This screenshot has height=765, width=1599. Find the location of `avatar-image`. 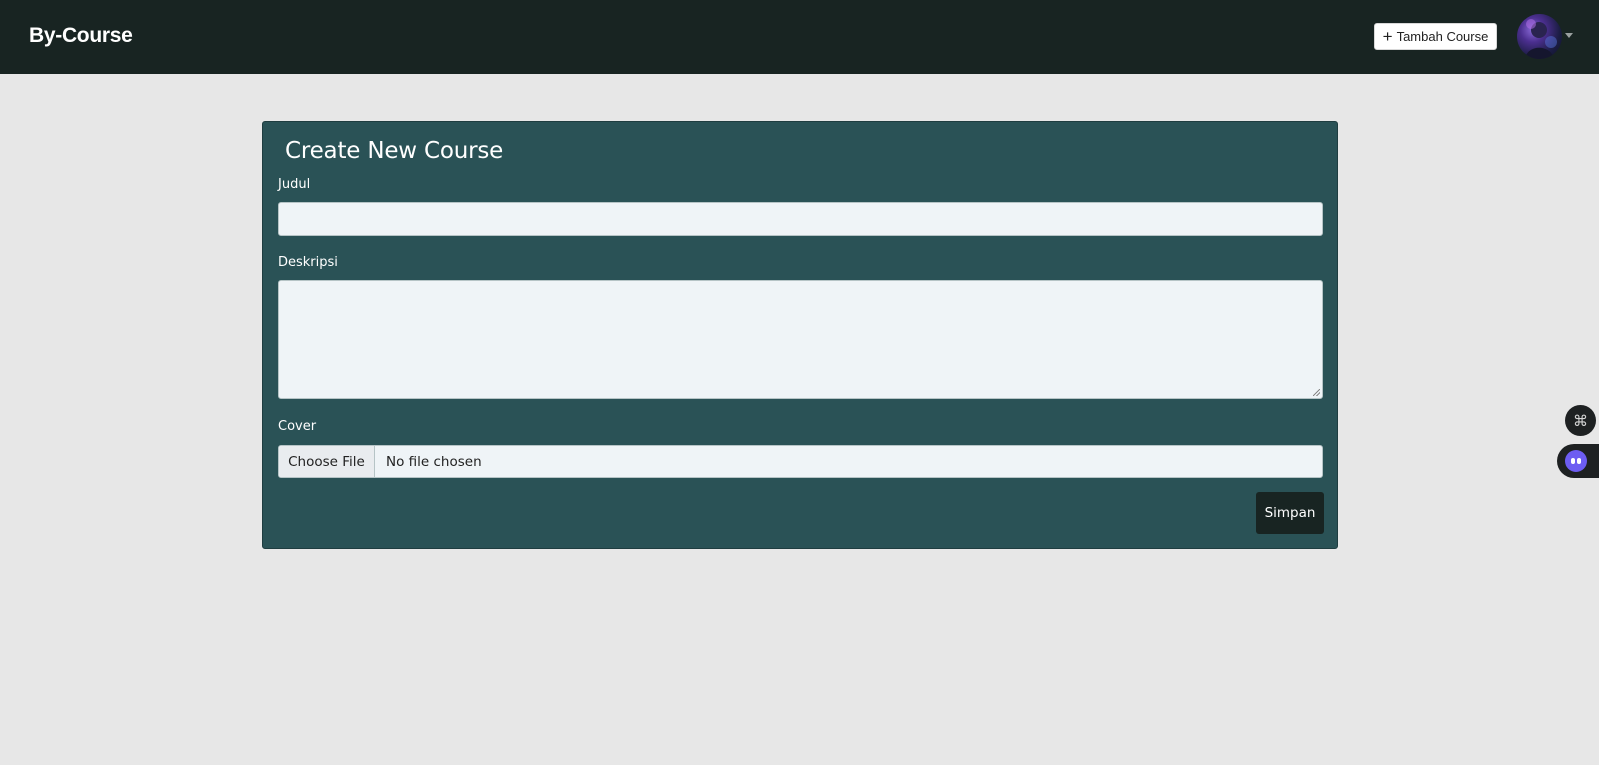

avatar-image is located at coordinates (1541, 39).